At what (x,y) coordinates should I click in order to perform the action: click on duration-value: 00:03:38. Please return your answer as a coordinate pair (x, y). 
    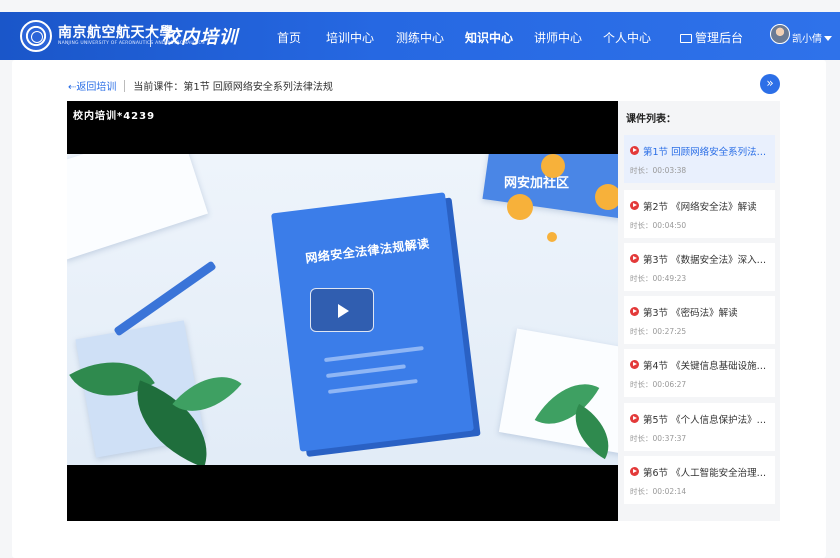
    Looking at the image, I should click on (669, 170).